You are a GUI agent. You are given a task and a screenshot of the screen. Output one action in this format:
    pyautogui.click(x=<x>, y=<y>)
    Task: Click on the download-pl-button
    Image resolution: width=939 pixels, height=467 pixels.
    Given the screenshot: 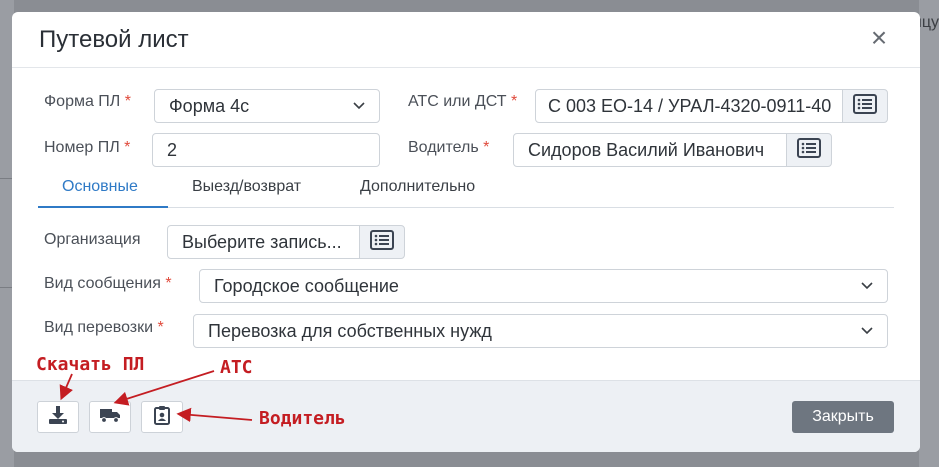 What is the action you would take?
    pyautogui.click(x=58, y=417)
    